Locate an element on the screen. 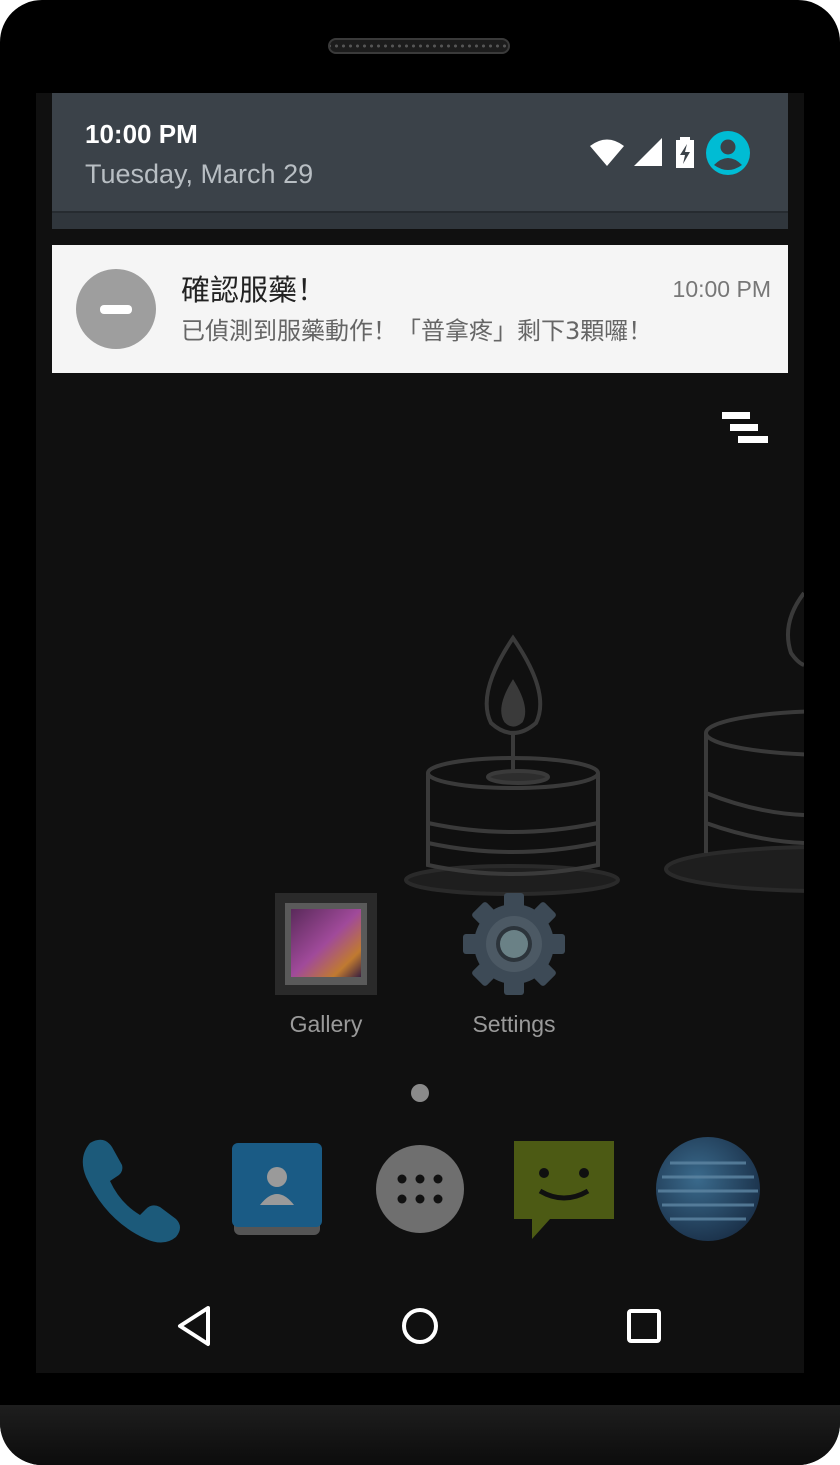  app-label-settings: Settings is located at coordinates (514, 1024).